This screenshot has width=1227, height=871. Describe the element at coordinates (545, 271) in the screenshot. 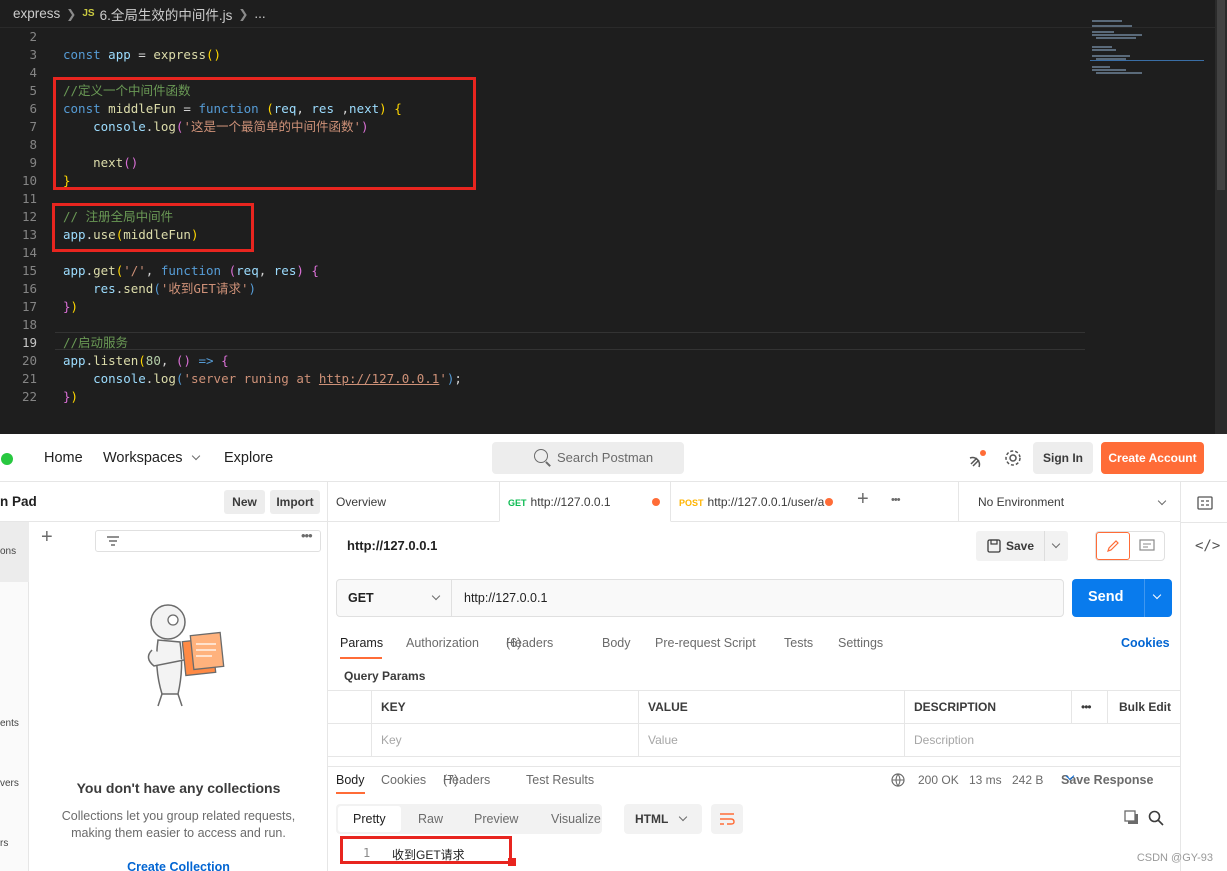

I see `code-line: 15 app.get('/', function (req, res) {` at that location.